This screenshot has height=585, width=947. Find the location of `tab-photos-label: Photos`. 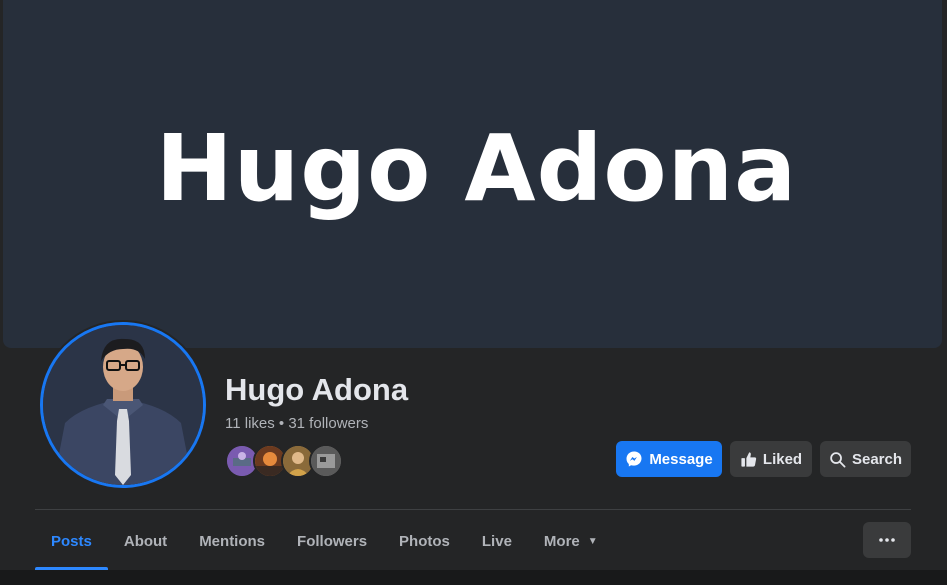

tab-photos-label: Photos is located at coordinates (424, 541).